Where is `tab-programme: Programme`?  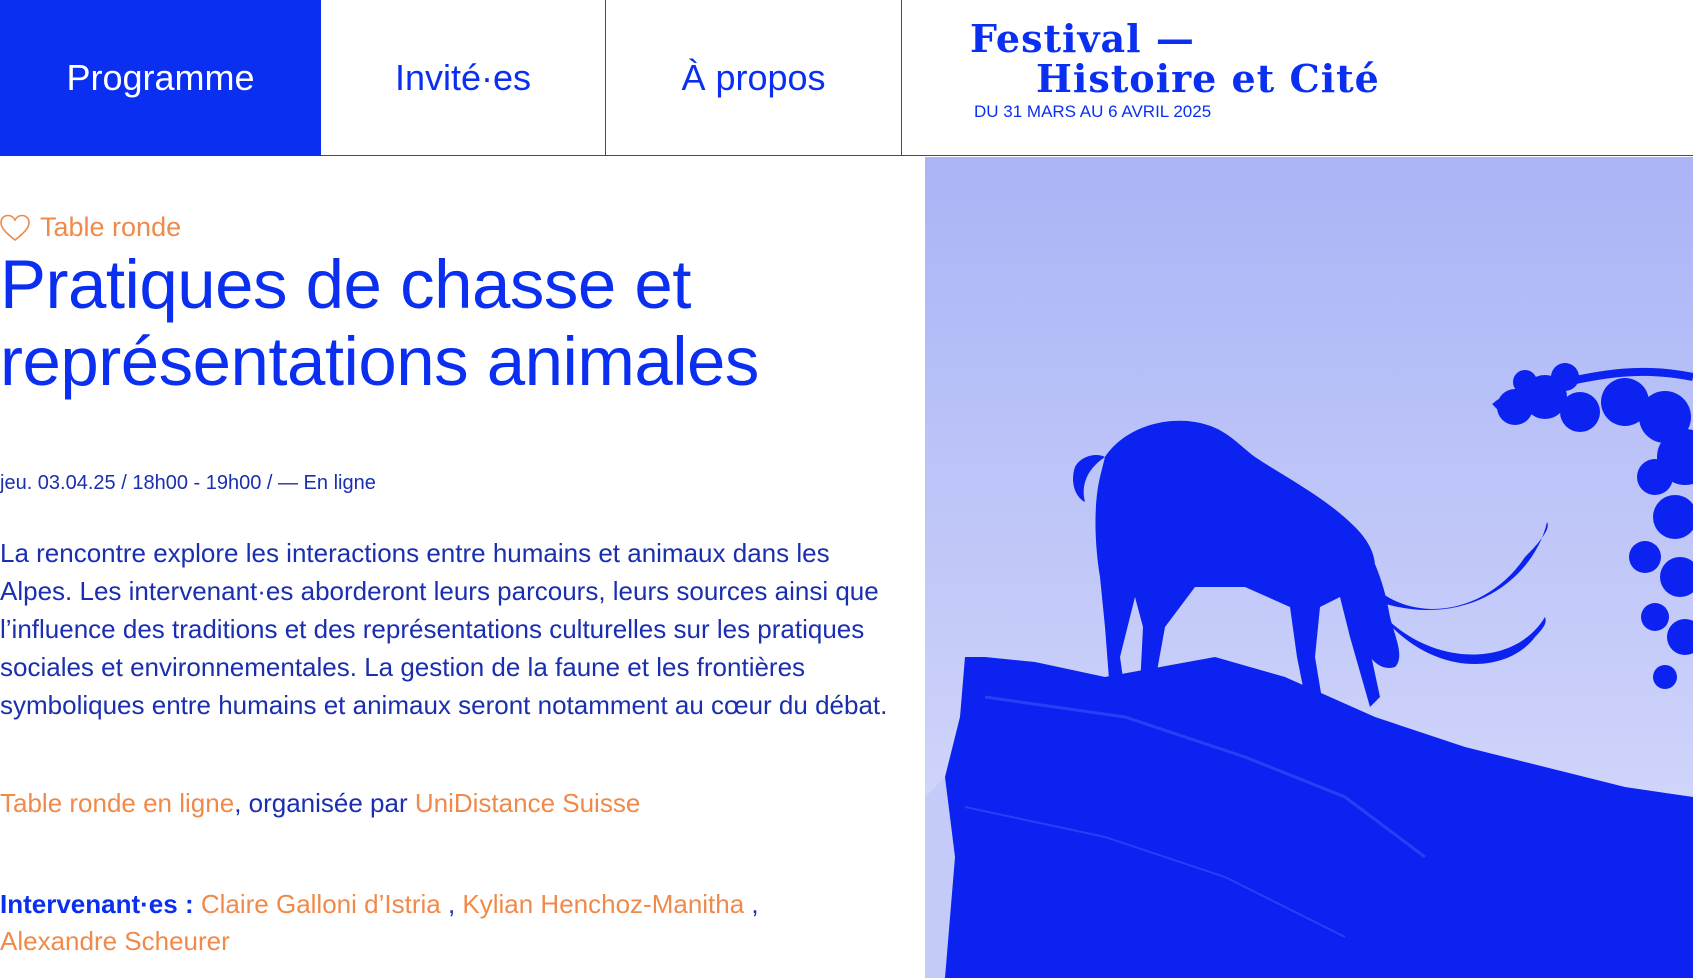 tab-programme: Programme is located at coordinates (160, 78).